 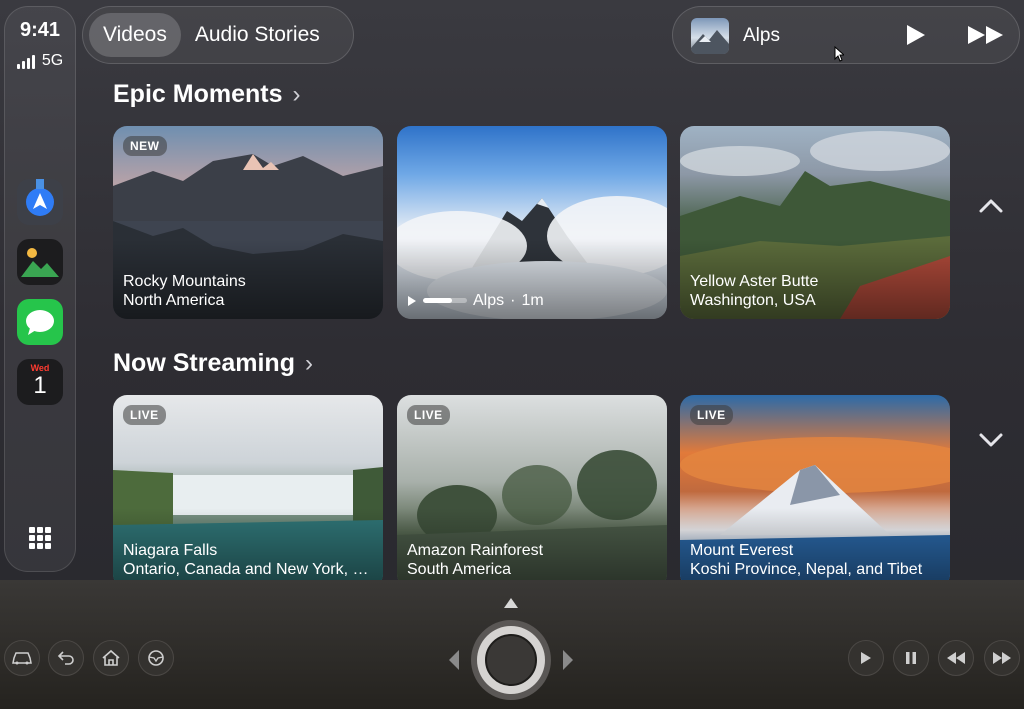 I want to click on section-header-now-streaming: Now Streaming ›, so click(x=213, y=363).